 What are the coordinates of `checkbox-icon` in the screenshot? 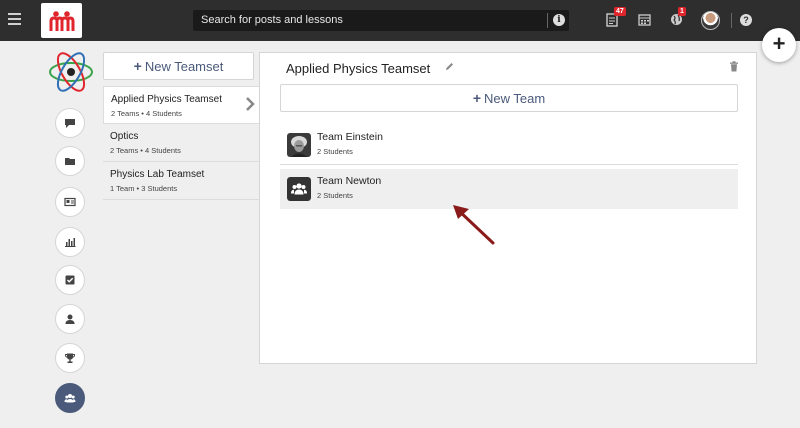 It's located at (70, 280).